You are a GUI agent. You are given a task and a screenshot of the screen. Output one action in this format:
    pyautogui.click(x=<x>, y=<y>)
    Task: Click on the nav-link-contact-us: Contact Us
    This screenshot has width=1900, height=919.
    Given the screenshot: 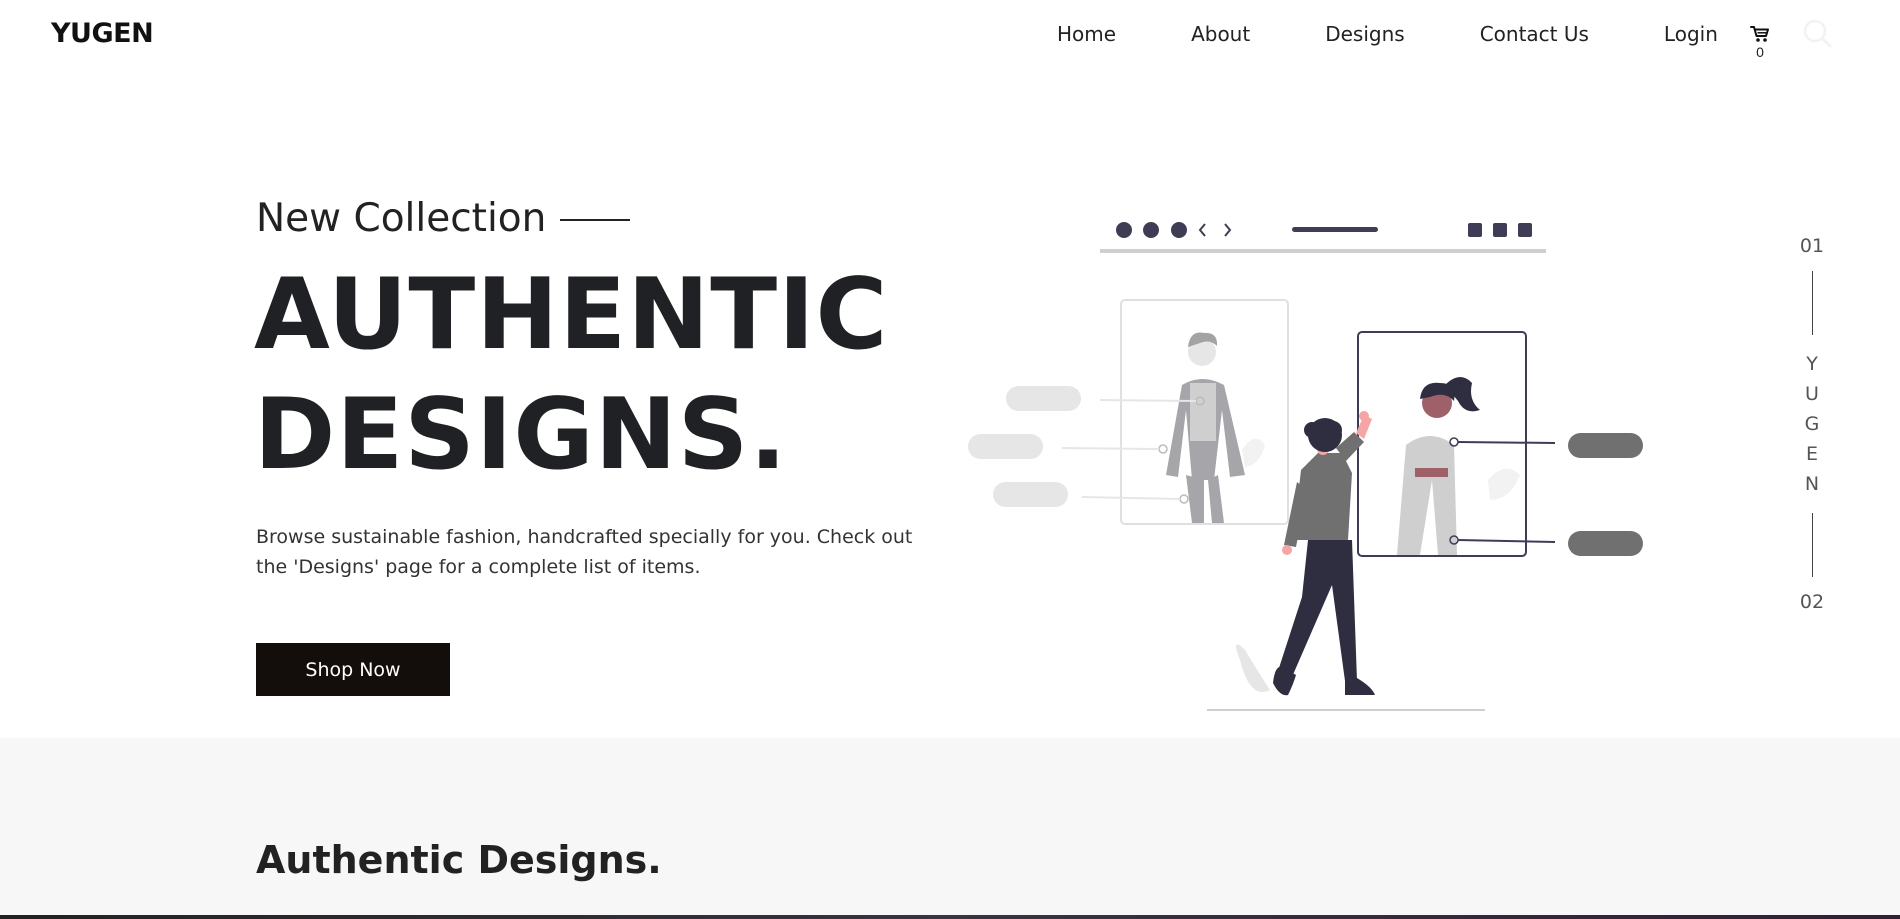 What is the action you would take?
    pyautogui.click(x=1534, y=34)
    